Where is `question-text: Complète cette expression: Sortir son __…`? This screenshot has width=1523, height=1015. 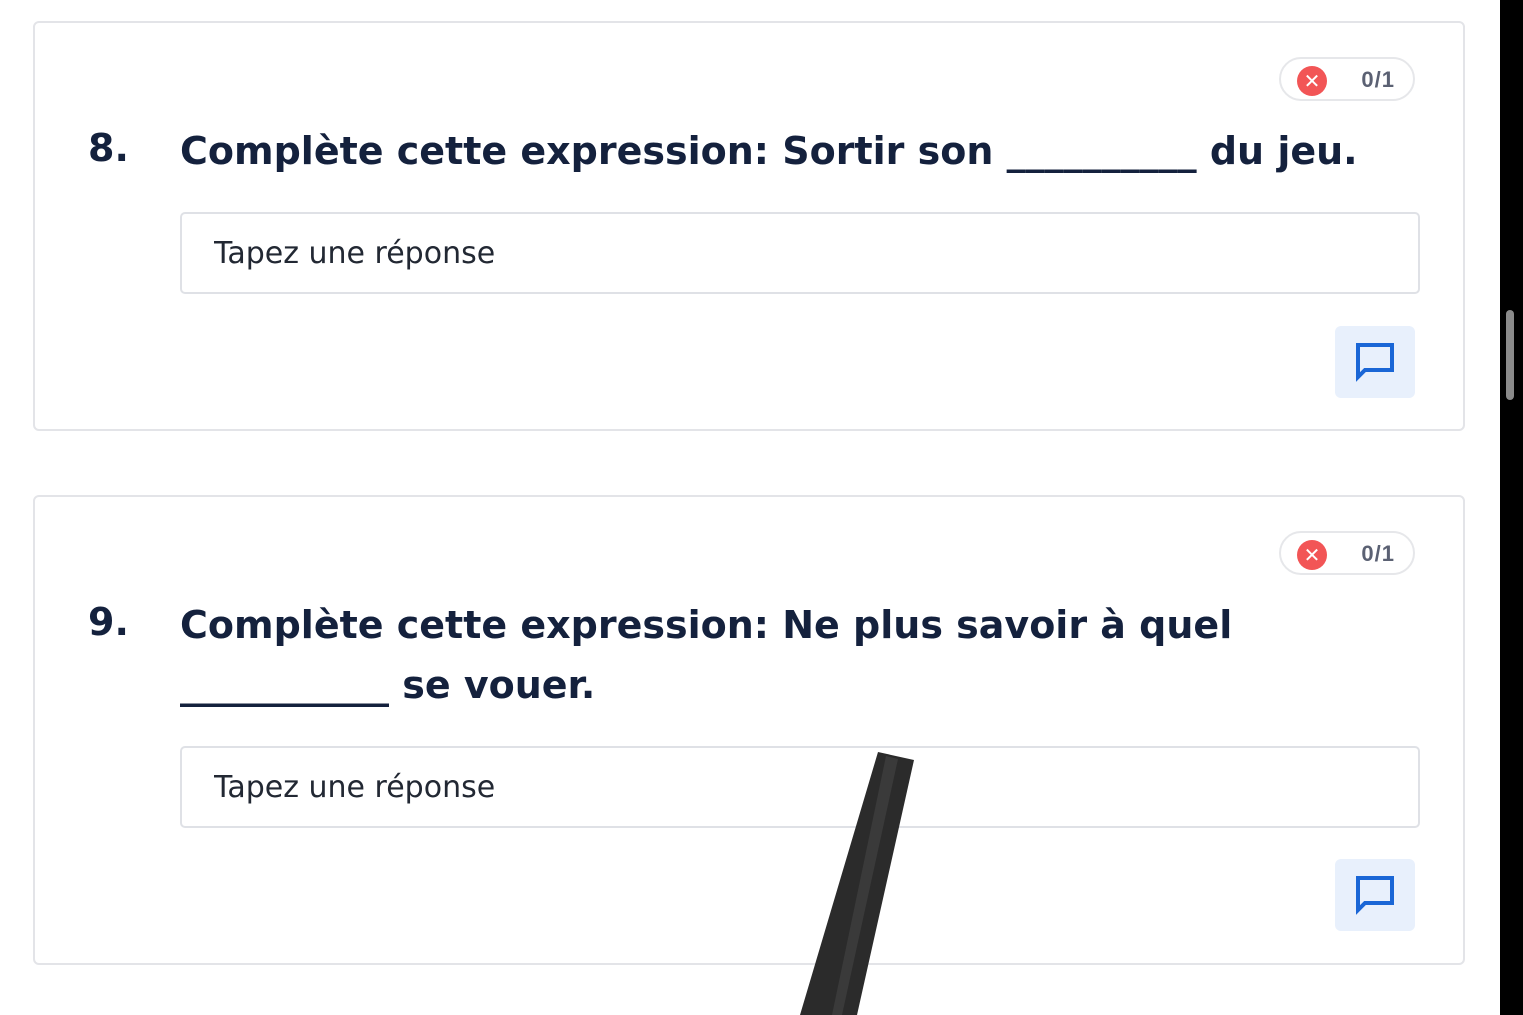 question-text: Complète cette expression: Sortir son __… is located at coordinates (769, 151).